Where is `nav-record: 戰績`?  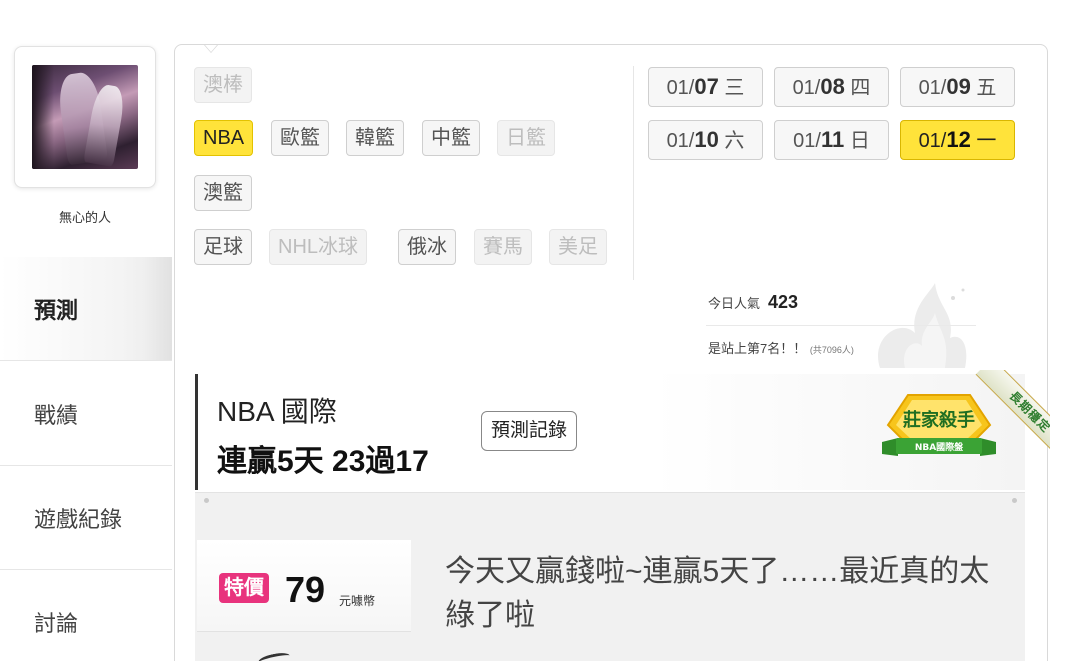 nav-record: 戰績 is located at coordinates (86, 414).